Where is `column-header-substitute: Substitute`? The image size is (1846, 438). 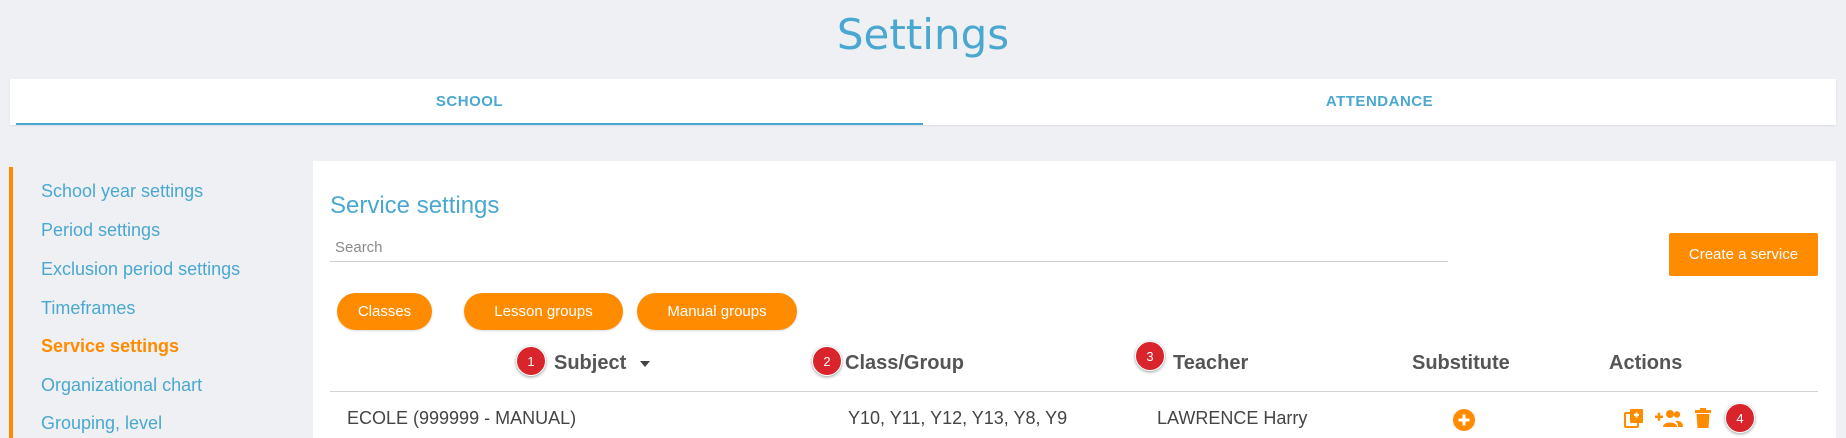
column-header-substitute: Substitute is located at coordinates (1461, 363).